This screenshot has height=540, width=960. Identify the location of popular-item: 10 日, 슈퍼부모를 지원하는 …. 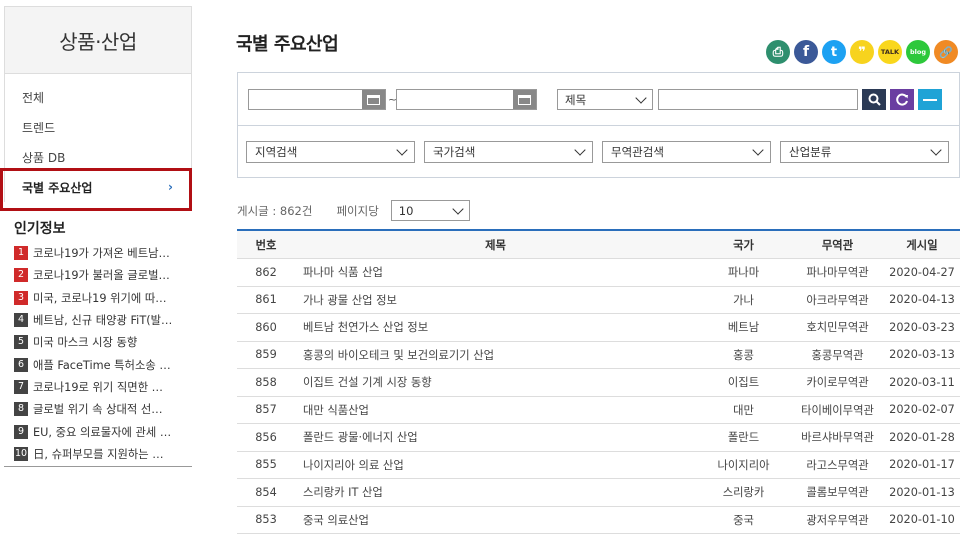
(103, 454).